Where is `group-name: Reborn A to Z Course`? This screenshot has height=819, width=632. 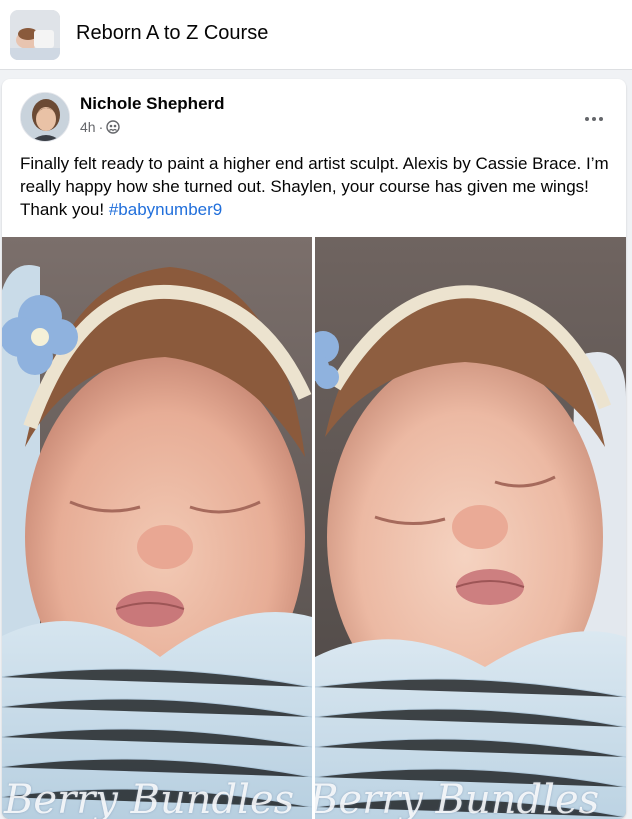 group-name: Reborn A to Z Course is located at coordinates (172, 33).